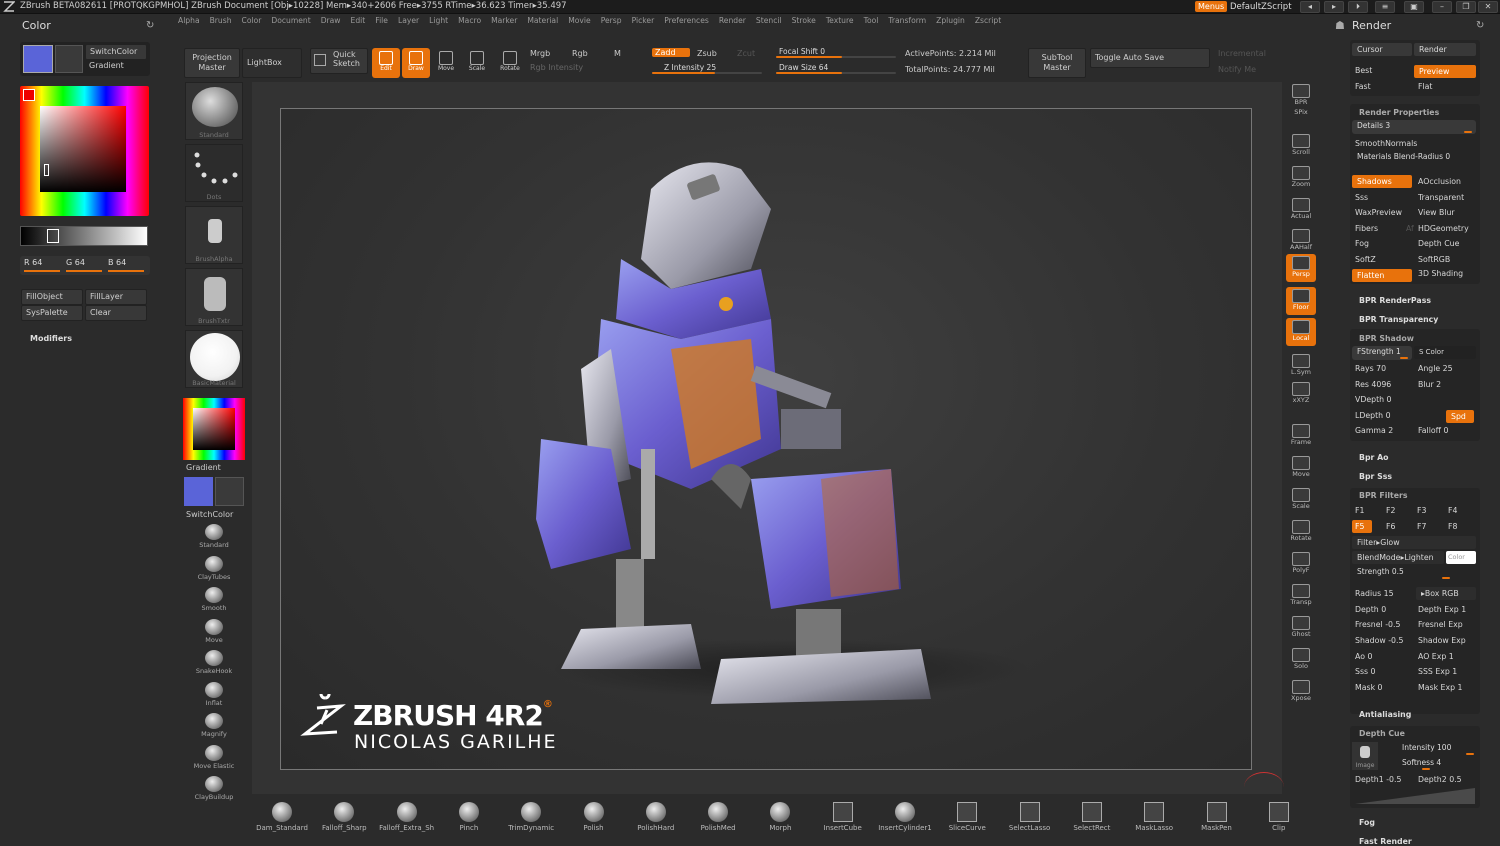  Describe the element at coordinates (1301, 436) in the screenshot. I see `view-frame: Frame` at that location.